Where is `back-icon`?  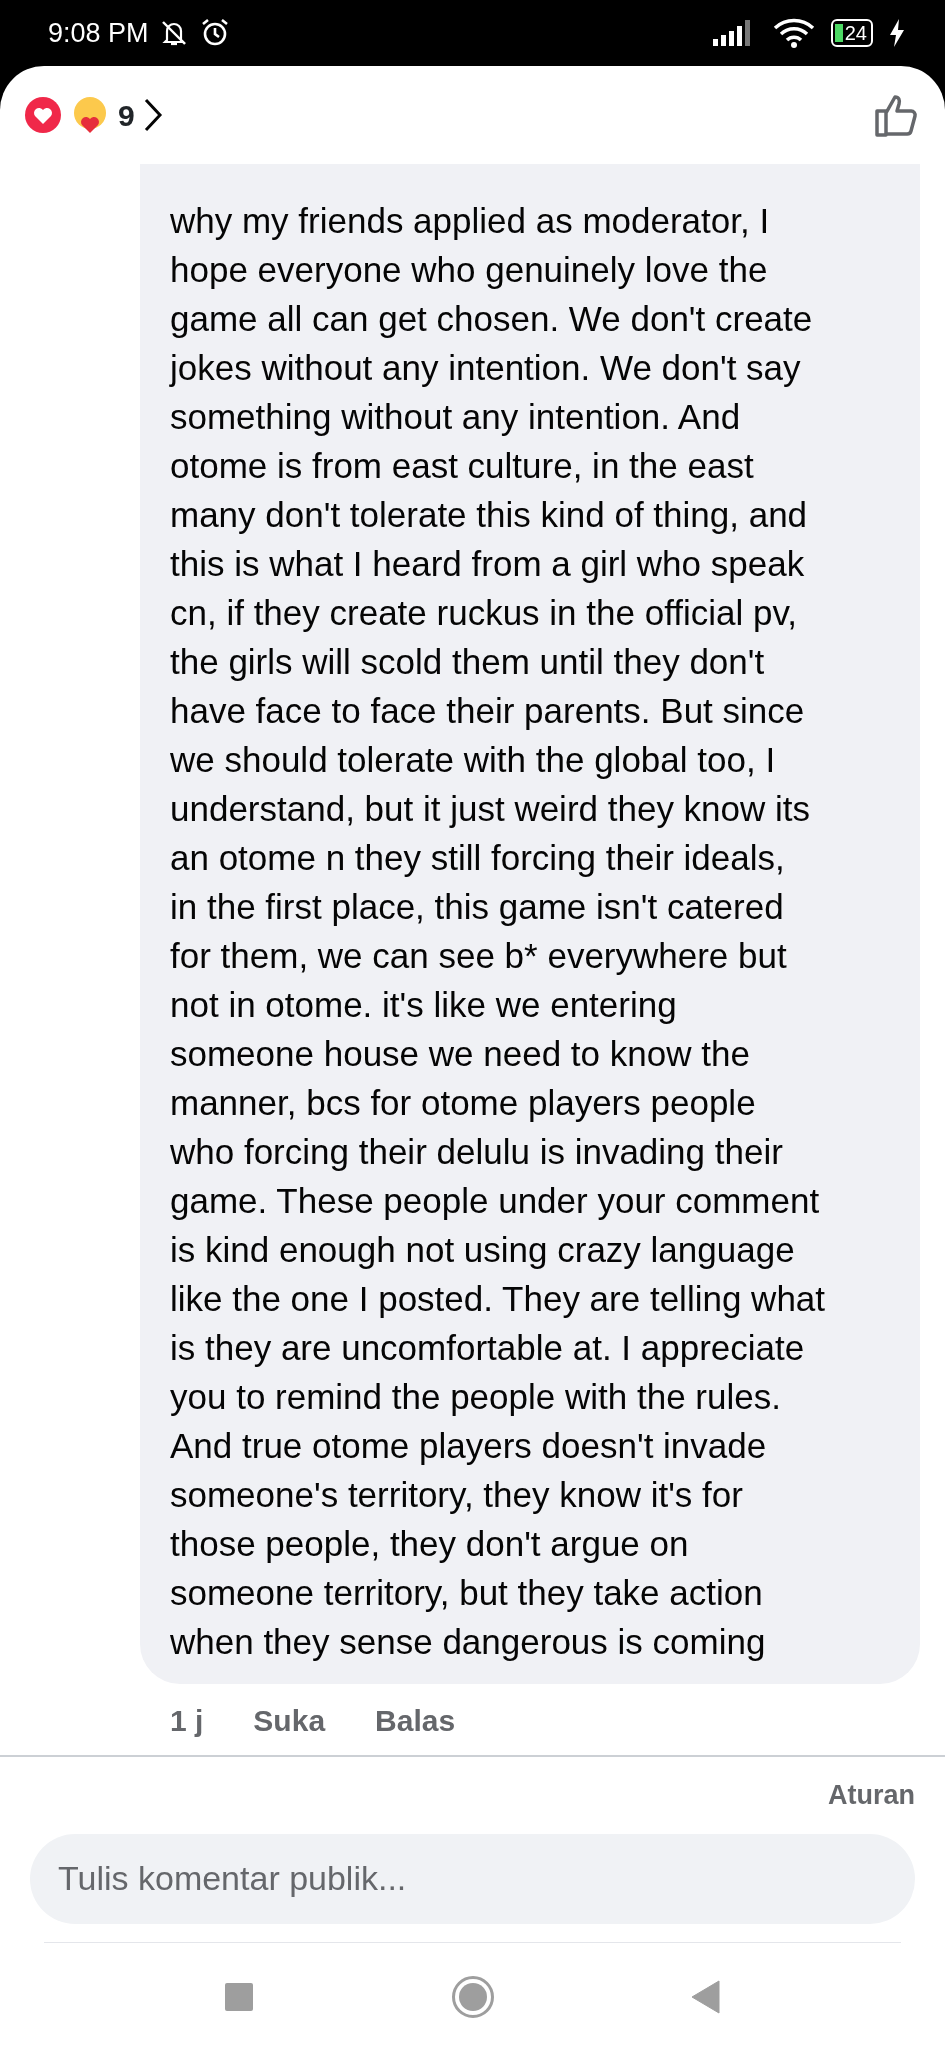 back-icon is located at coordinates (706, 1997).